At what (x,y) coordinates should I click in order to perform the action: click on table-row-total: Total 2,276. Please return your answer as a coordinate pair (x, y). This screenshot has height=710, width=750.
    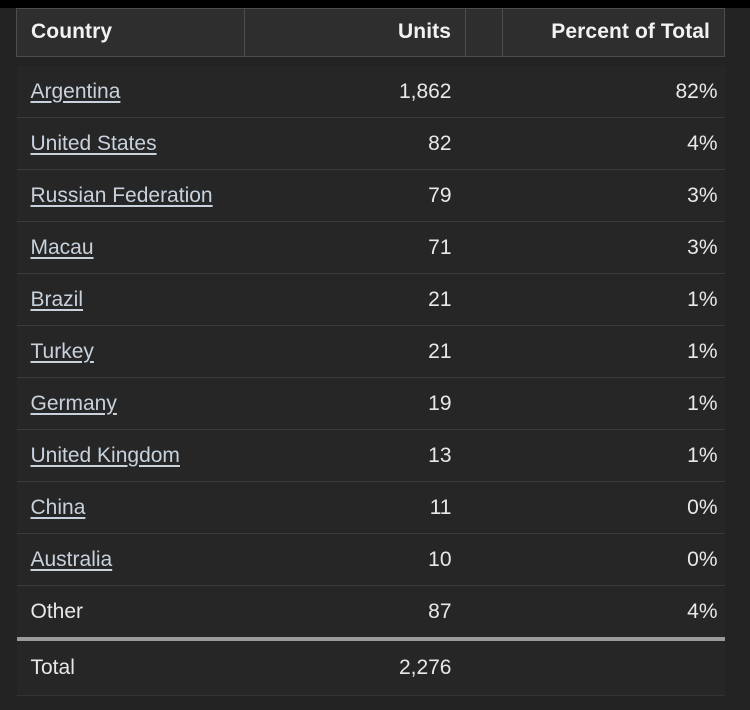
    Looking at the image, I should click on (370, 666).